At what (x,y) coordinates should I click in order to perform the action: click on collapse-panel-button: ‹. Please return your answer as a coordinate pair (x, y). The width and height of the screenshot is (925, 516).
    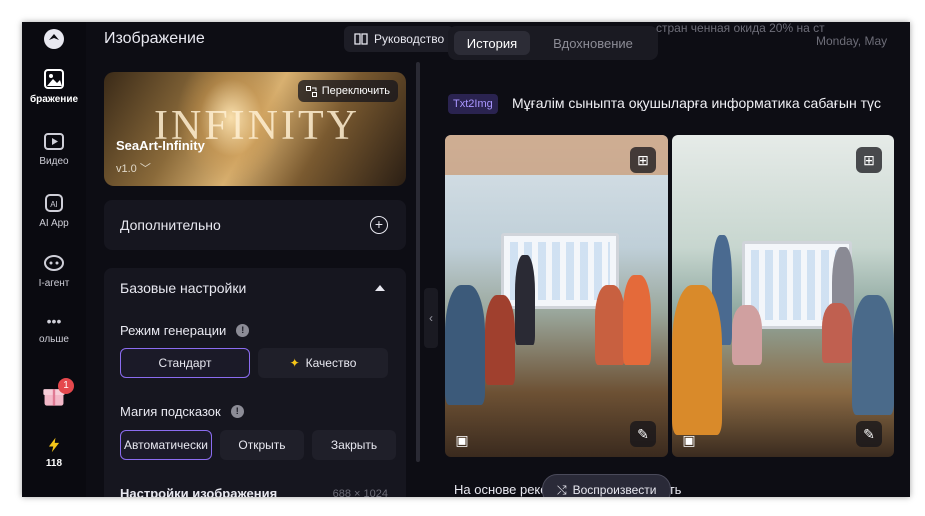
    Looking at the image, I should click on (431, 318).